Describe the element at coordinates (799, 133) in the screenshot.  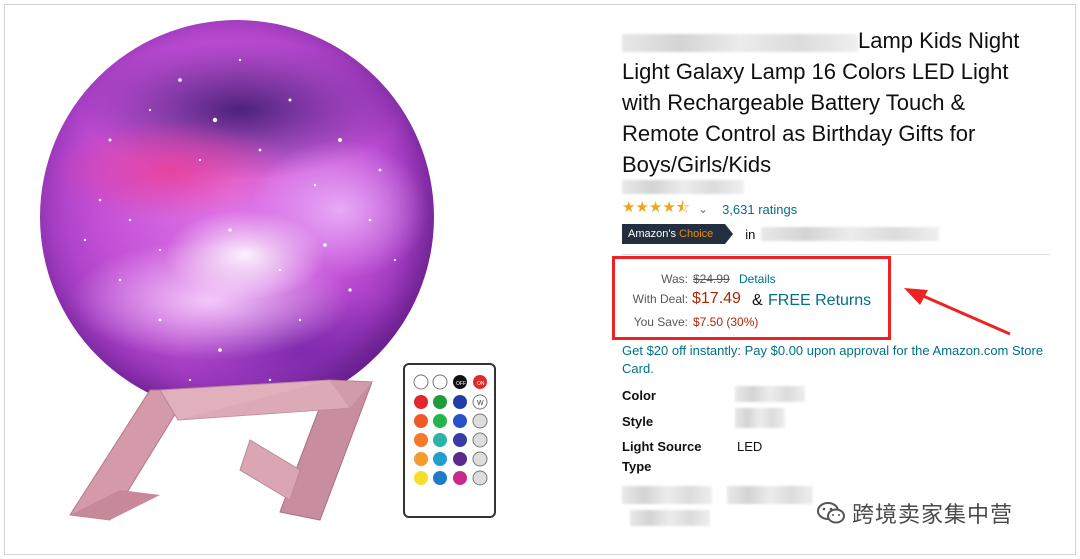
I see `title-line-4: Remote Control as Birthday Gifts for` at that location.